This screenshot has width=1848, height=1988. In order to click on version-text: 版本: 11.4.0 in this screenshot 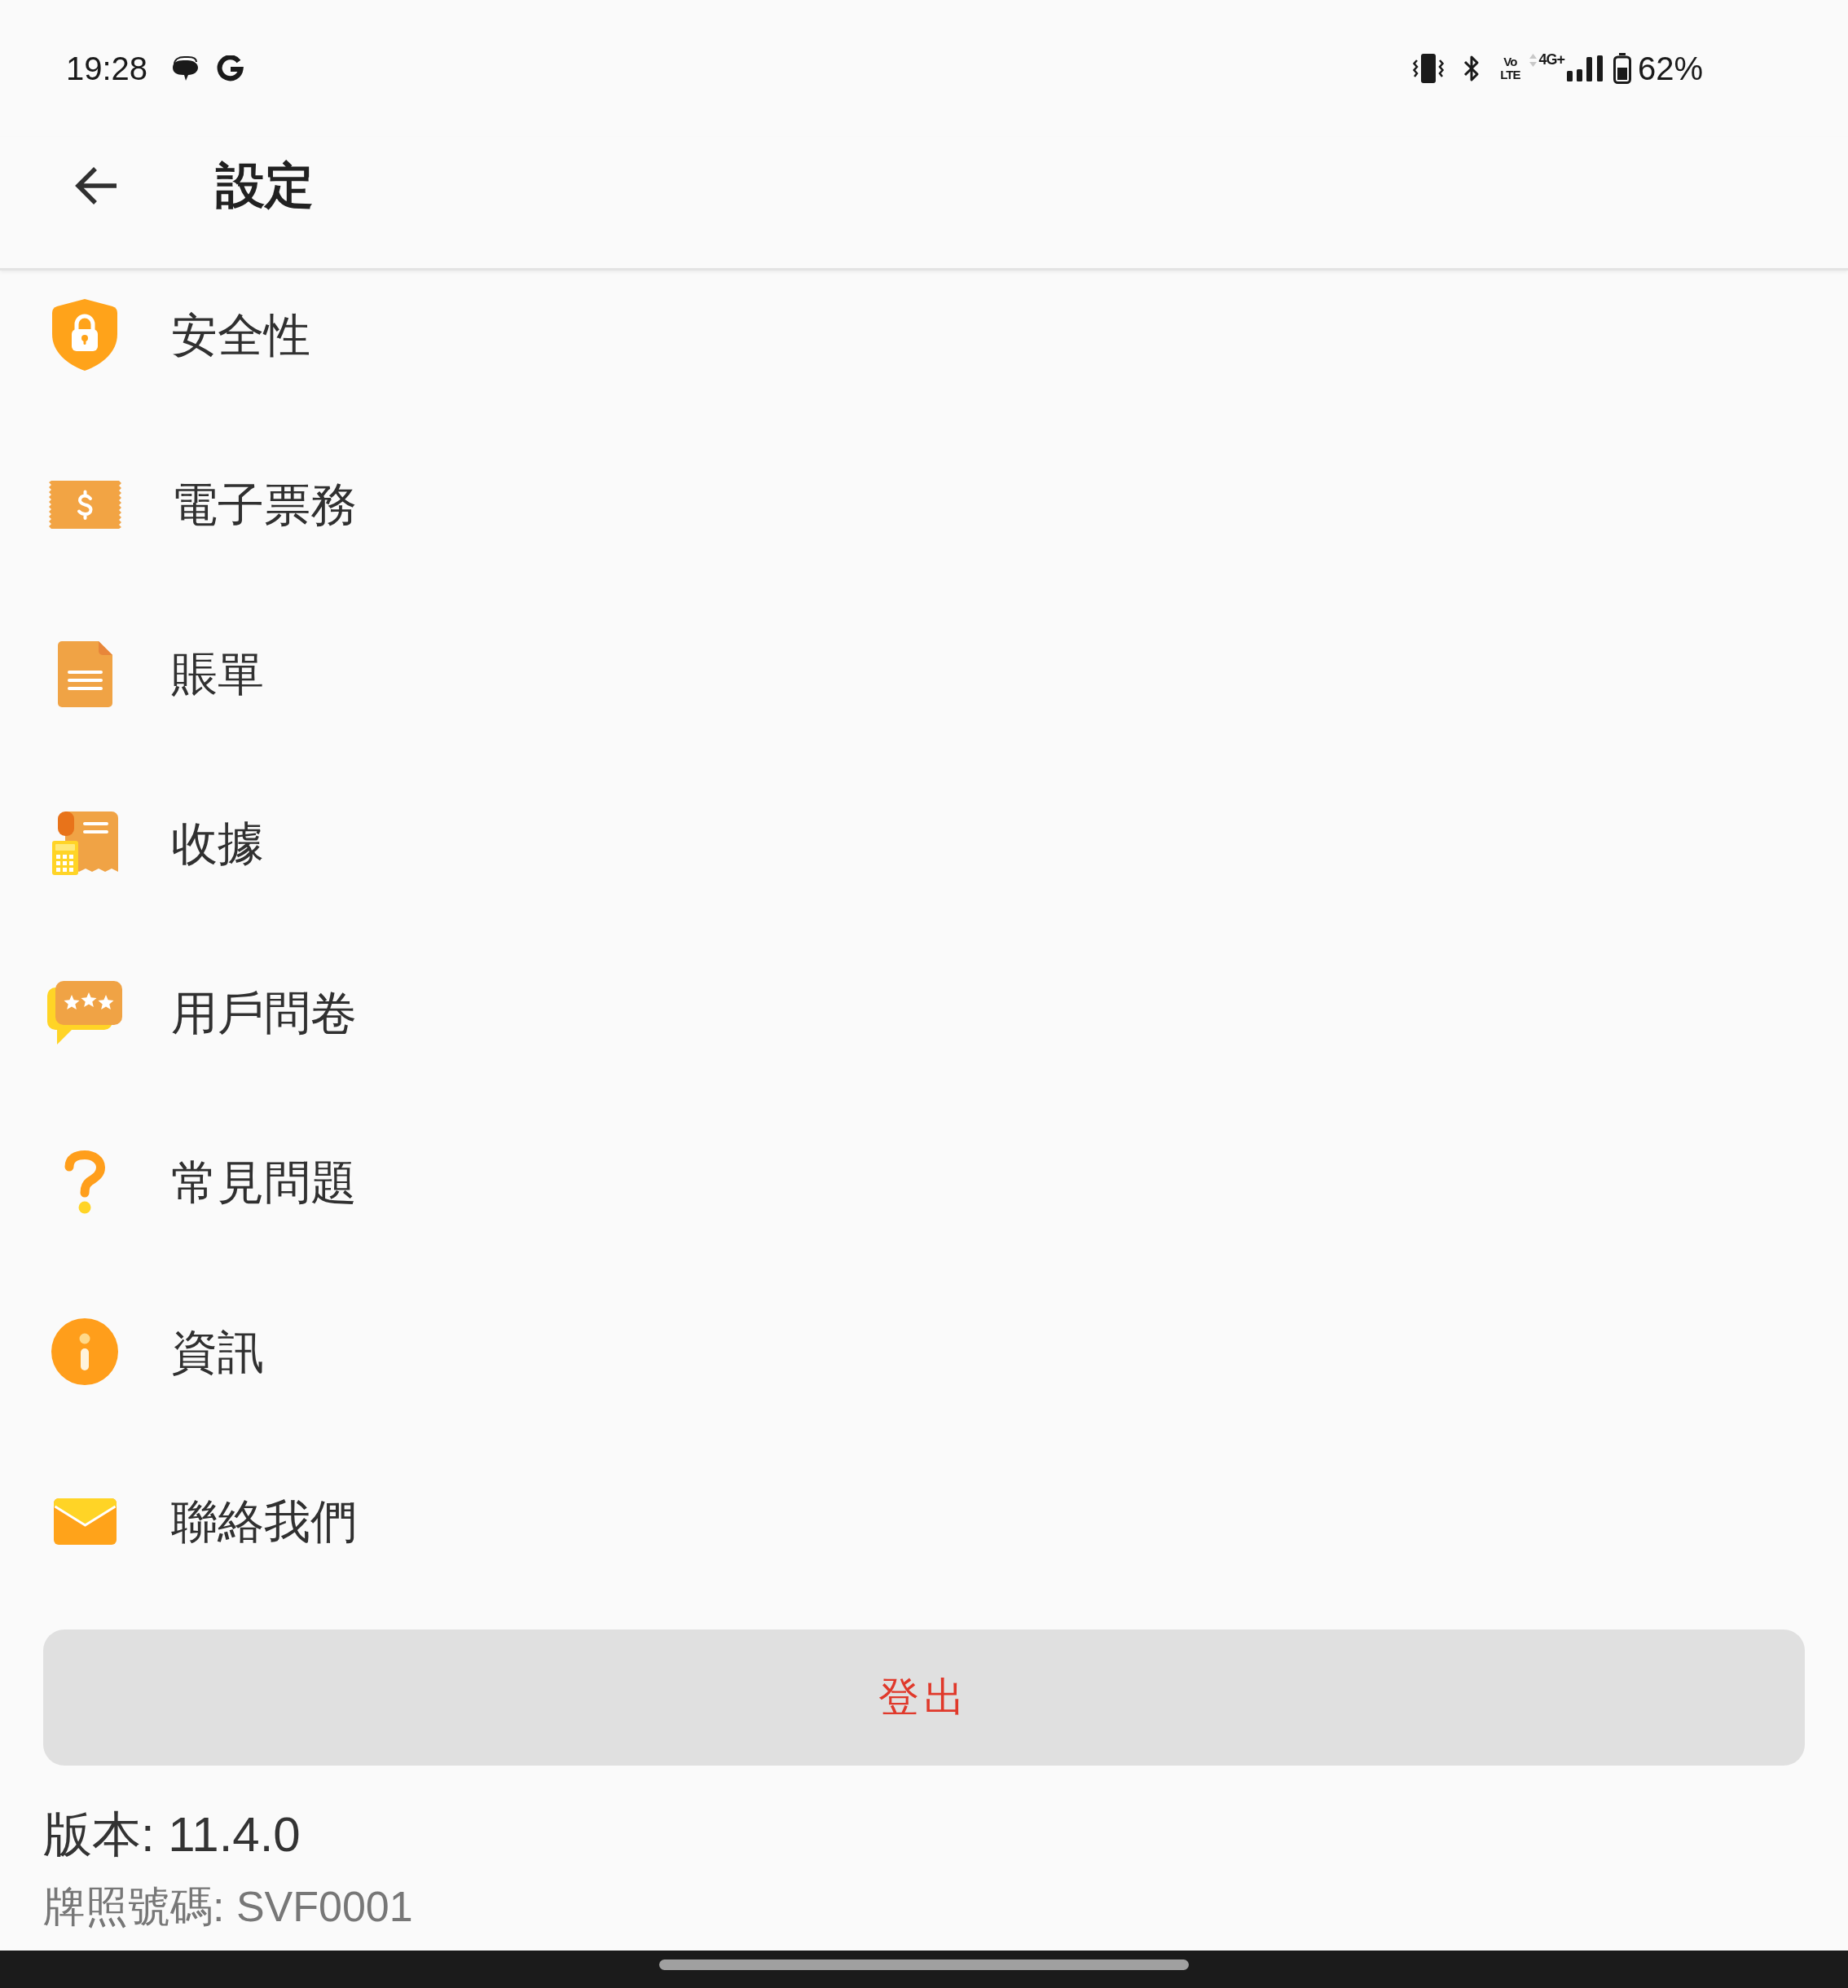, I will do `click(172, 1834)`.